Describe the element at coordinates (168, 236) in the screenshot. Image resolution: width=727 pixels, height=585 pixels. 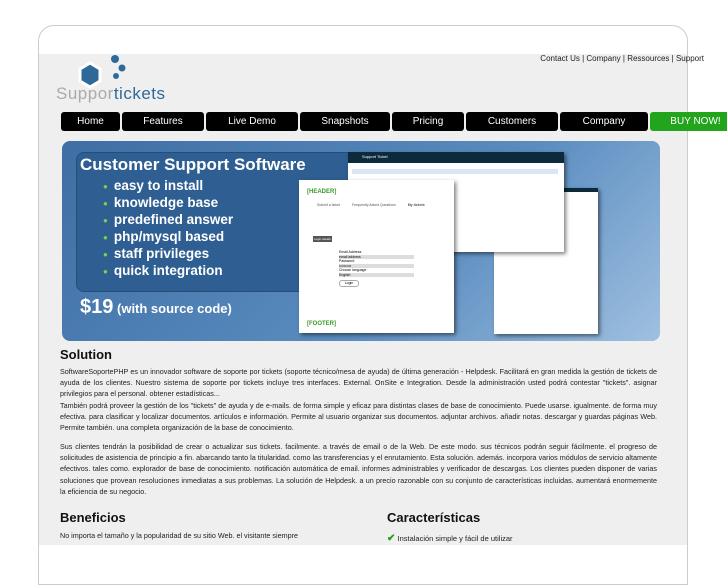
I see `banner-item: php/mysql based` at that location.